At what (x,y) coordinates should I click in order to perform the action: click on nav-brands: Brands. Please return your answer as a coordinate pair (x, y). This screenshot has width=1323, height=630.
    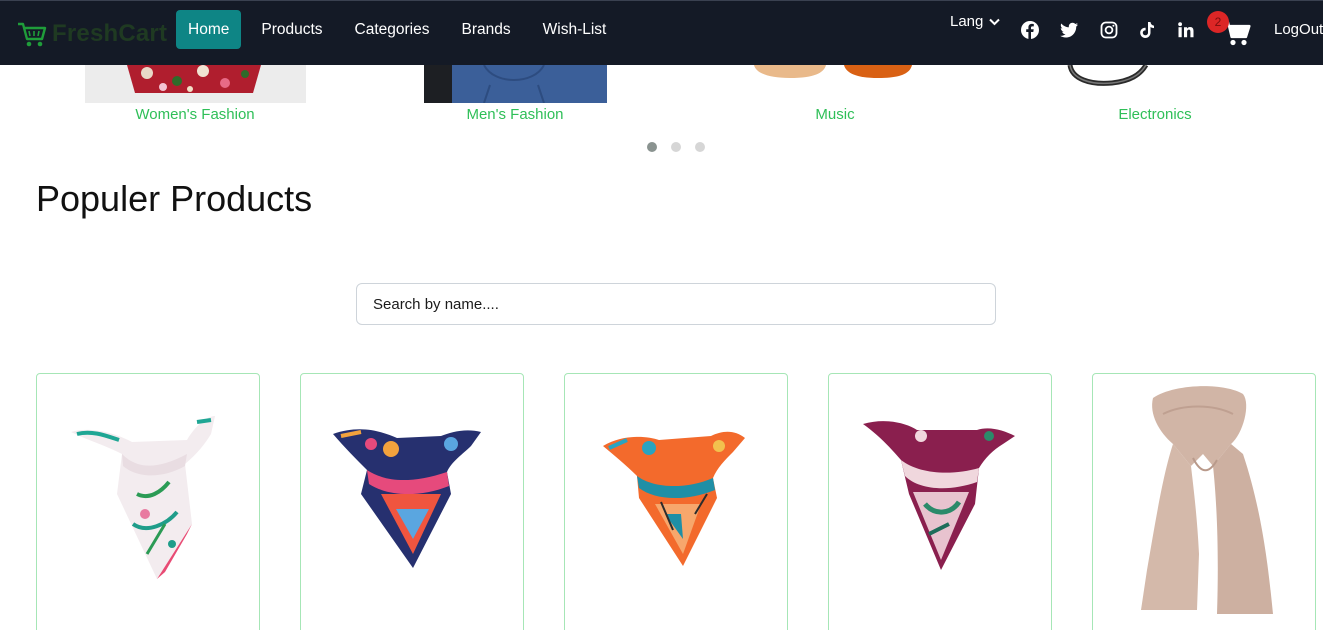
    Looking at the image, I should click on (486, 29).